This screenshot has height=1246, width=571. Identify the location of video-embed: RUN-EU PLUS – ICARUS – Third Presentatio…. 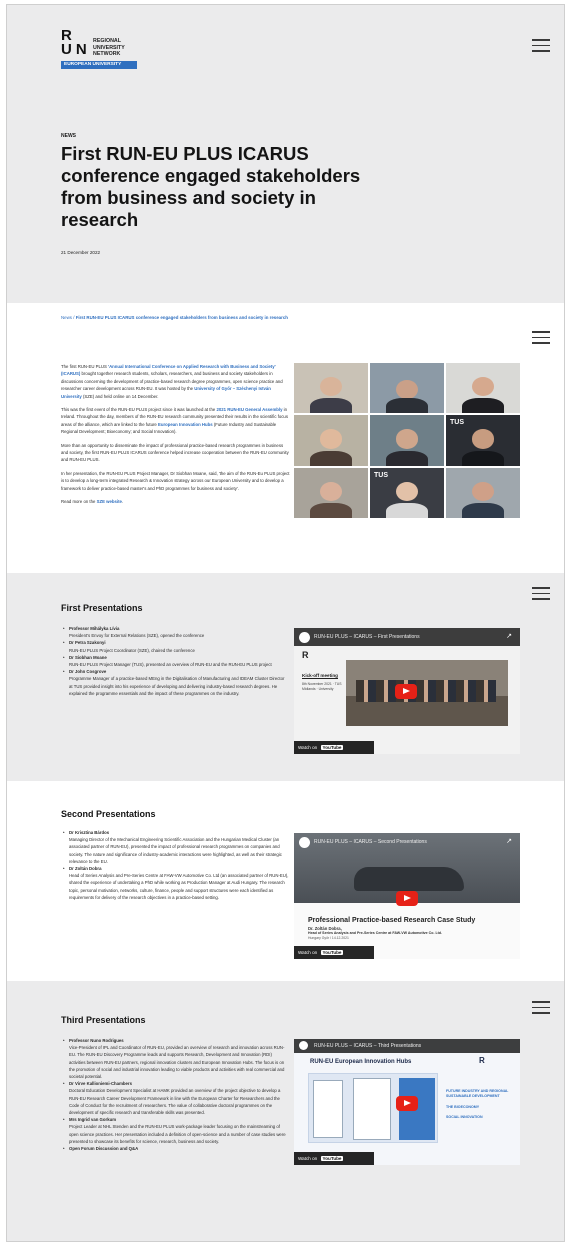
(407, 1102).